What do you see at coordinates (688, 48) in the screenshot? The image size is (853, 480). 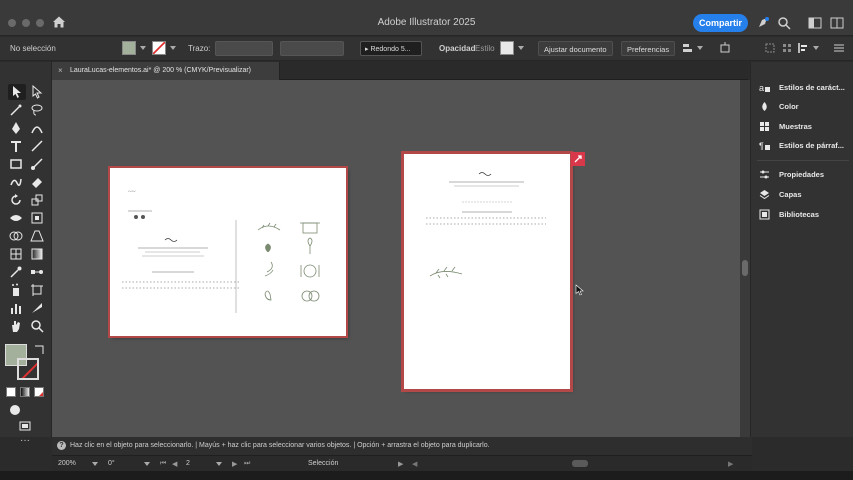 I see `align-icon` at bounding box center [688, 48].